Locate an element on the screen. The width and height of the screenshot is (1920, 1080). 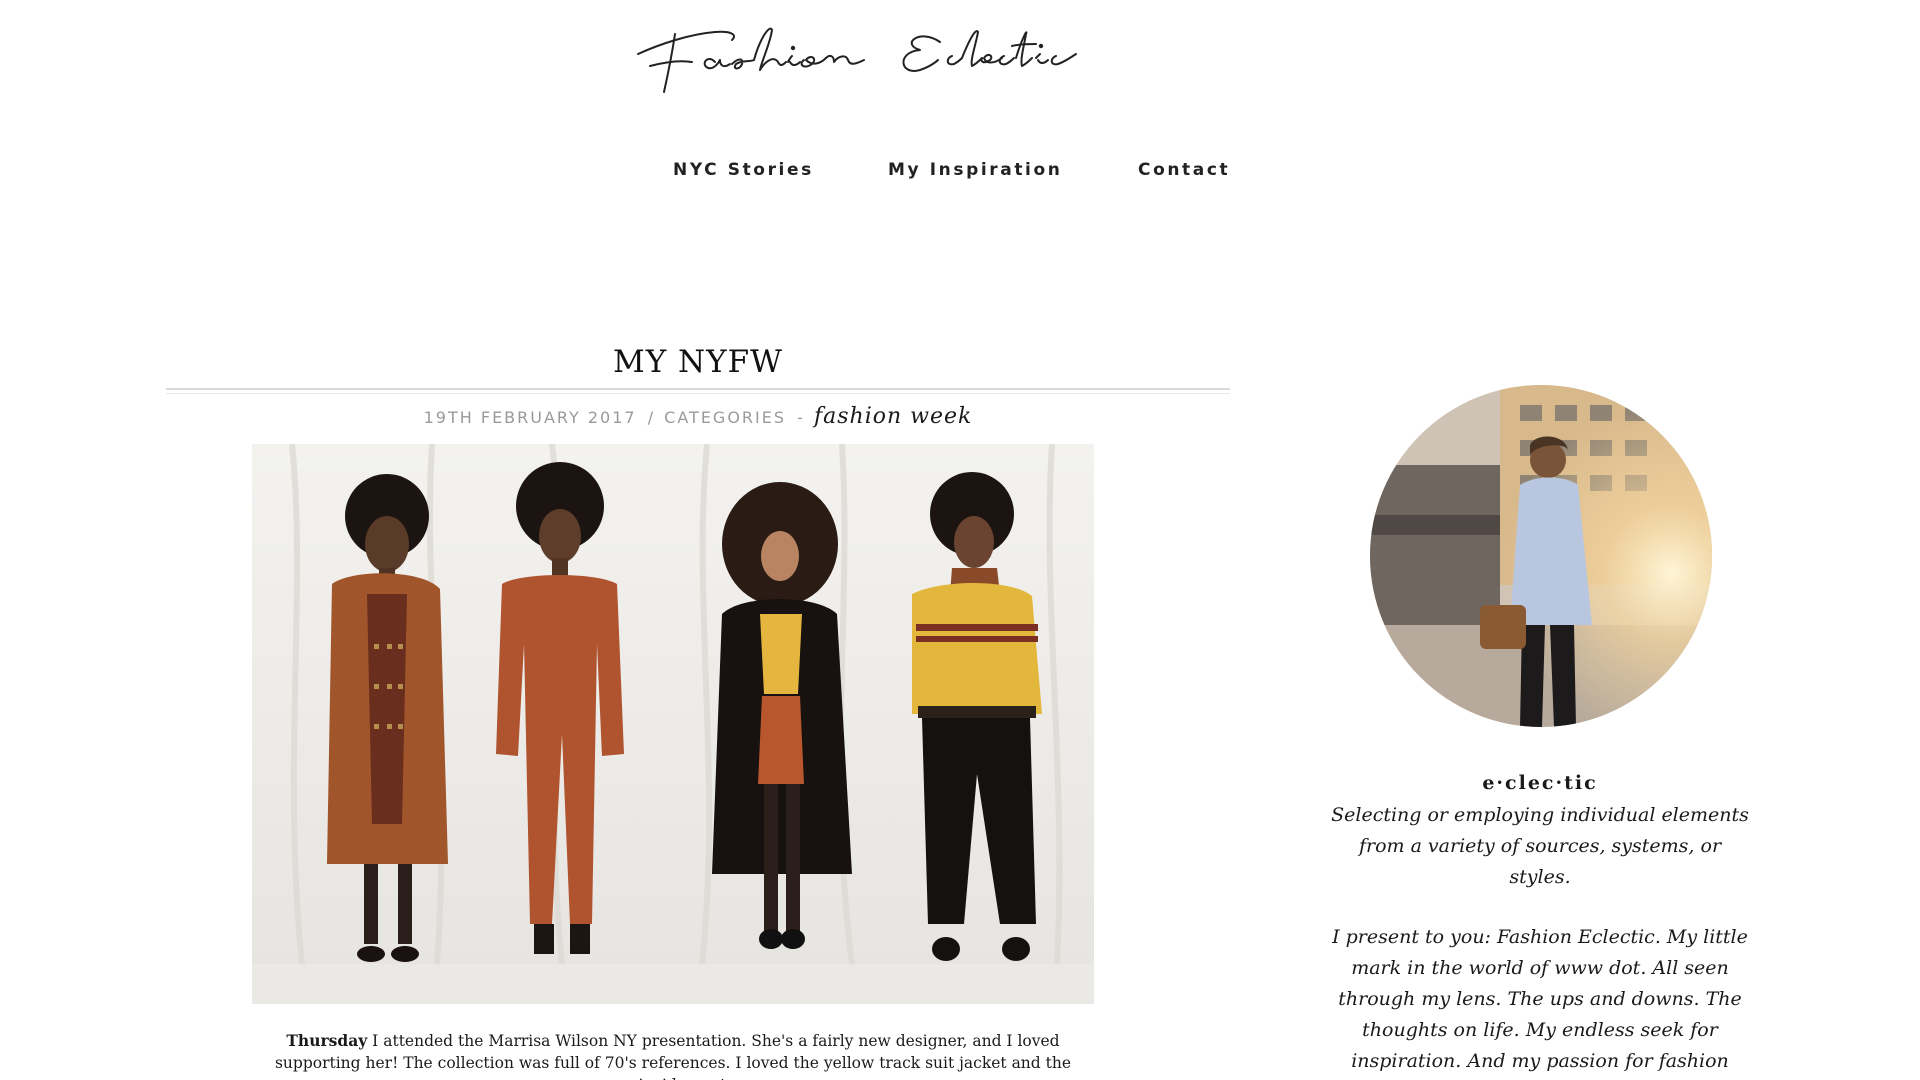
categories-label: CATEGORIES is located at coordinates (725, 417).